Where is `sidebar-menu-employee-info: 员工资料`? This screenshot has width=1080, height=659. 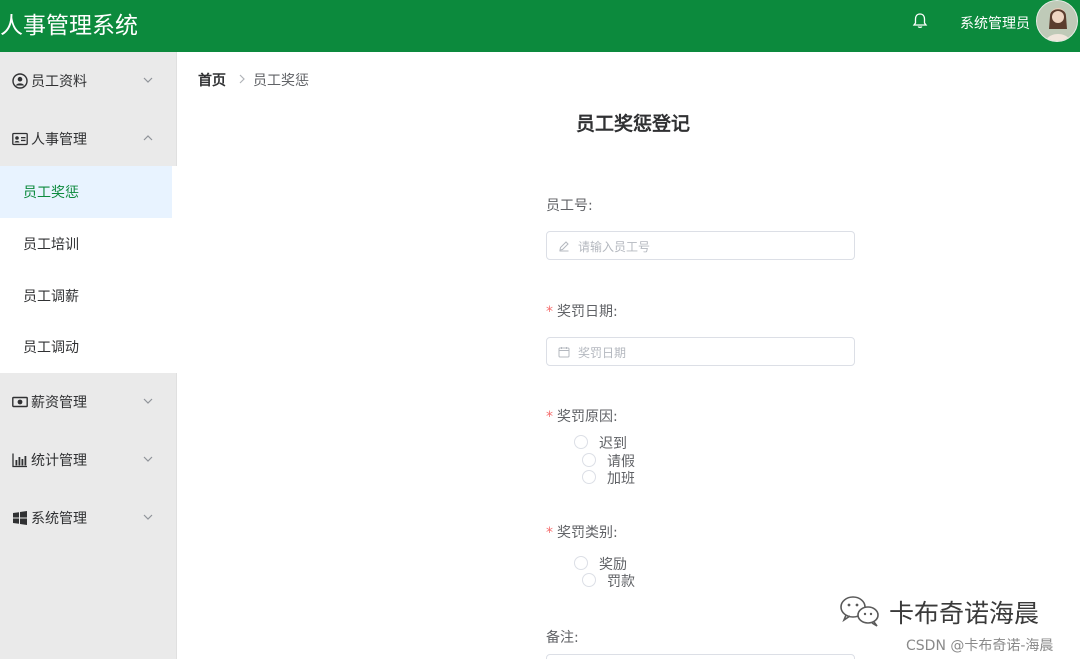
sidebar-menu-employee-info: 员工资料 is located at coordinates (88, 80).